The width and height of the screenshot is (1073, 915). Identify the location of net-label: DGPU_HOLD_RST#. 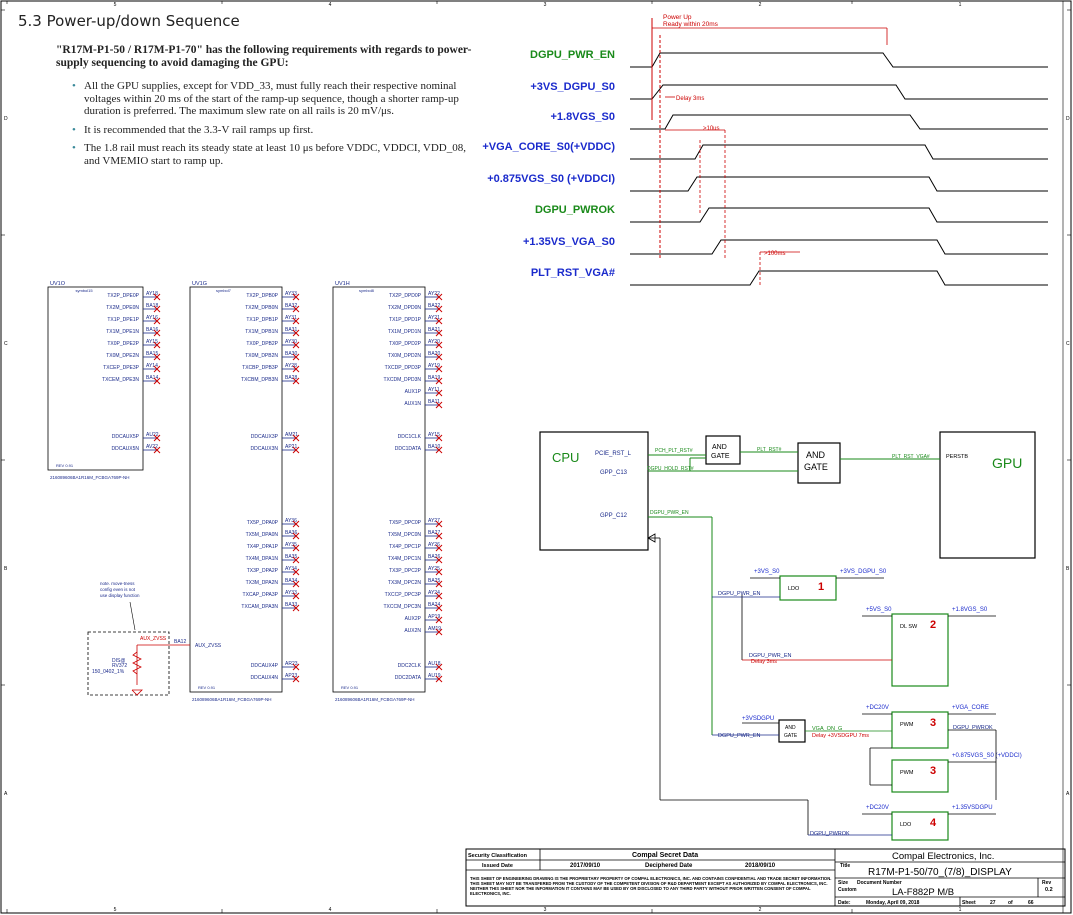
(670, 469).